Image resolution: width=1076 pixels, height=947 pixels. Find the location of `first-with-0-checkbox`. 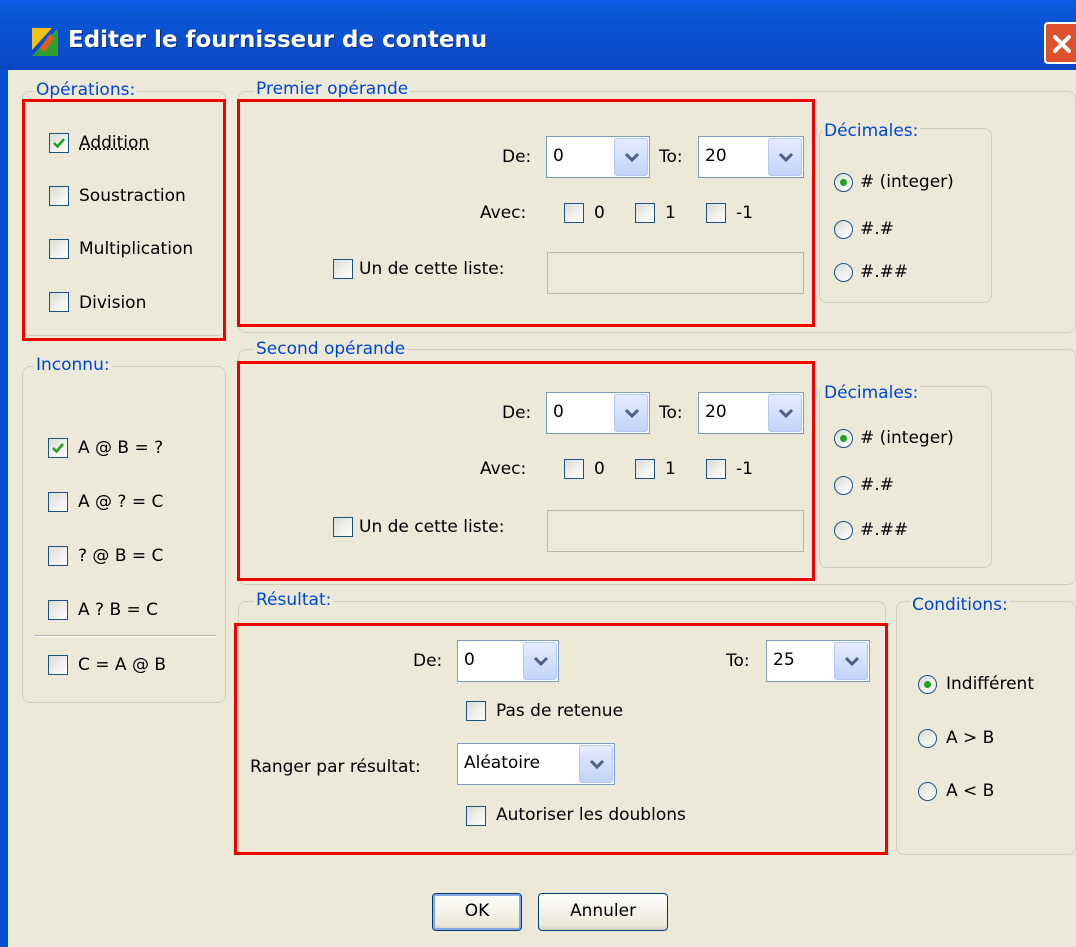

first-with-0-checkbox is located at coordinates (574, 213).